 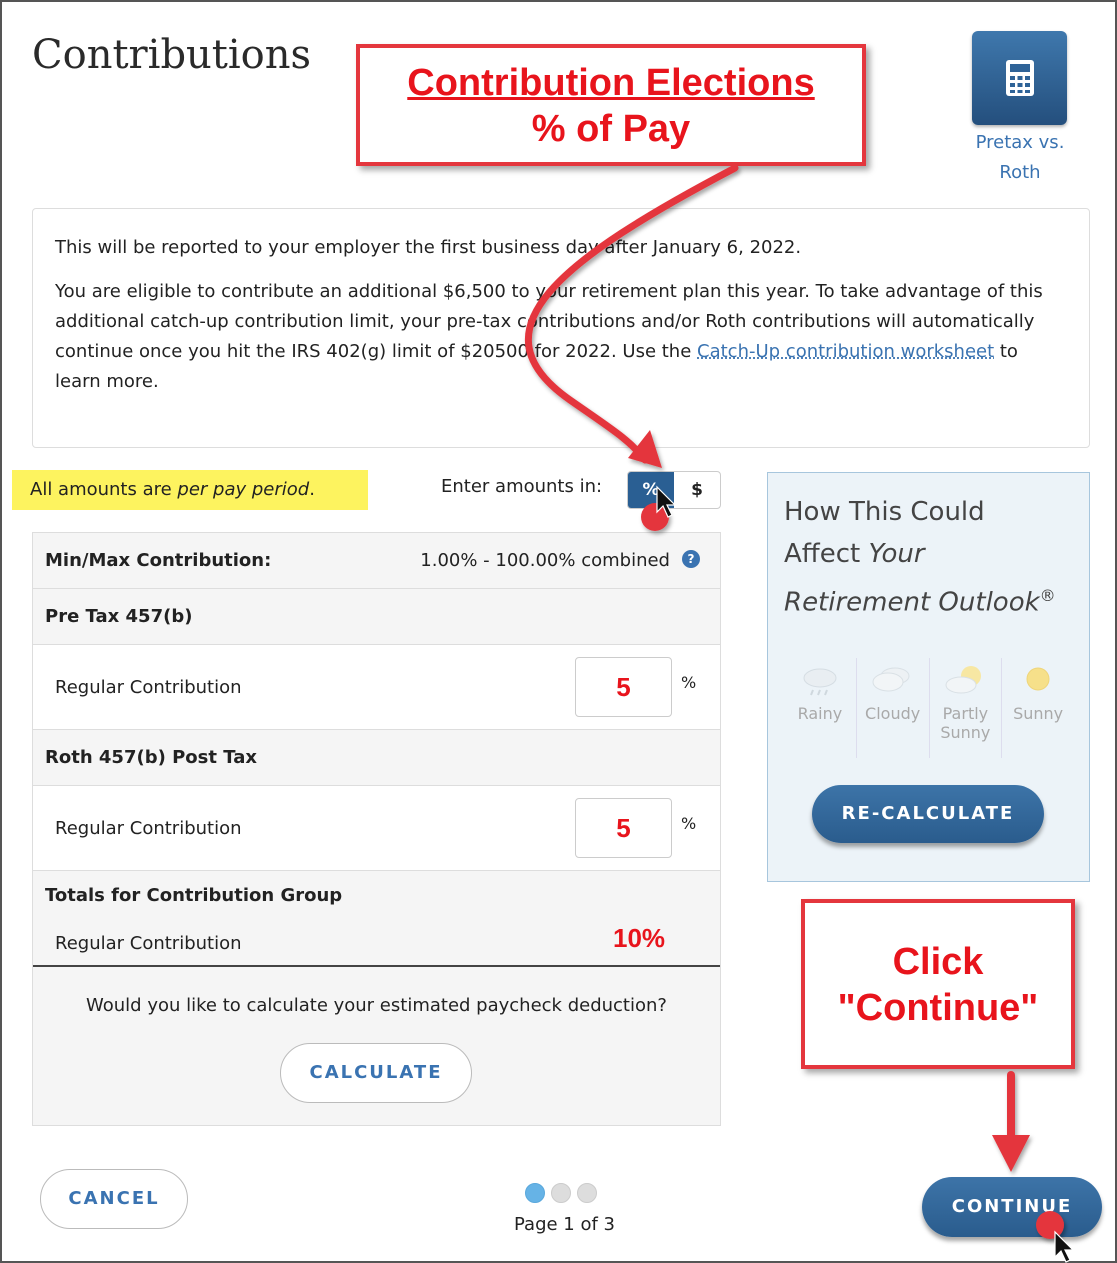 What do you see at coordinates (148, 687) in the screenshot?
I see `pretax-regular-label: Regular Contribution` at bounding box center [148, 687].